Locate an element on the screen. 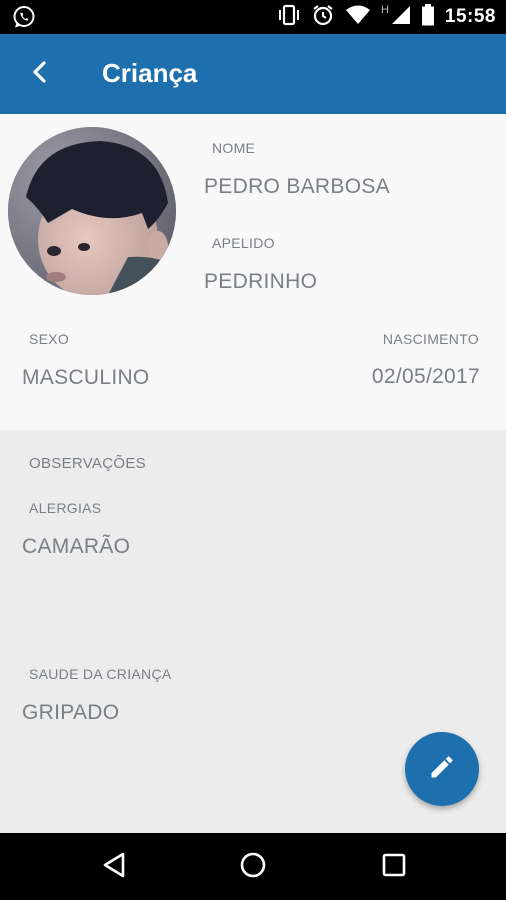 Image resolution: width=506 pixels, height=900 pixels. birth-value: 02/05/2017 is located at coordinates (425, 376).